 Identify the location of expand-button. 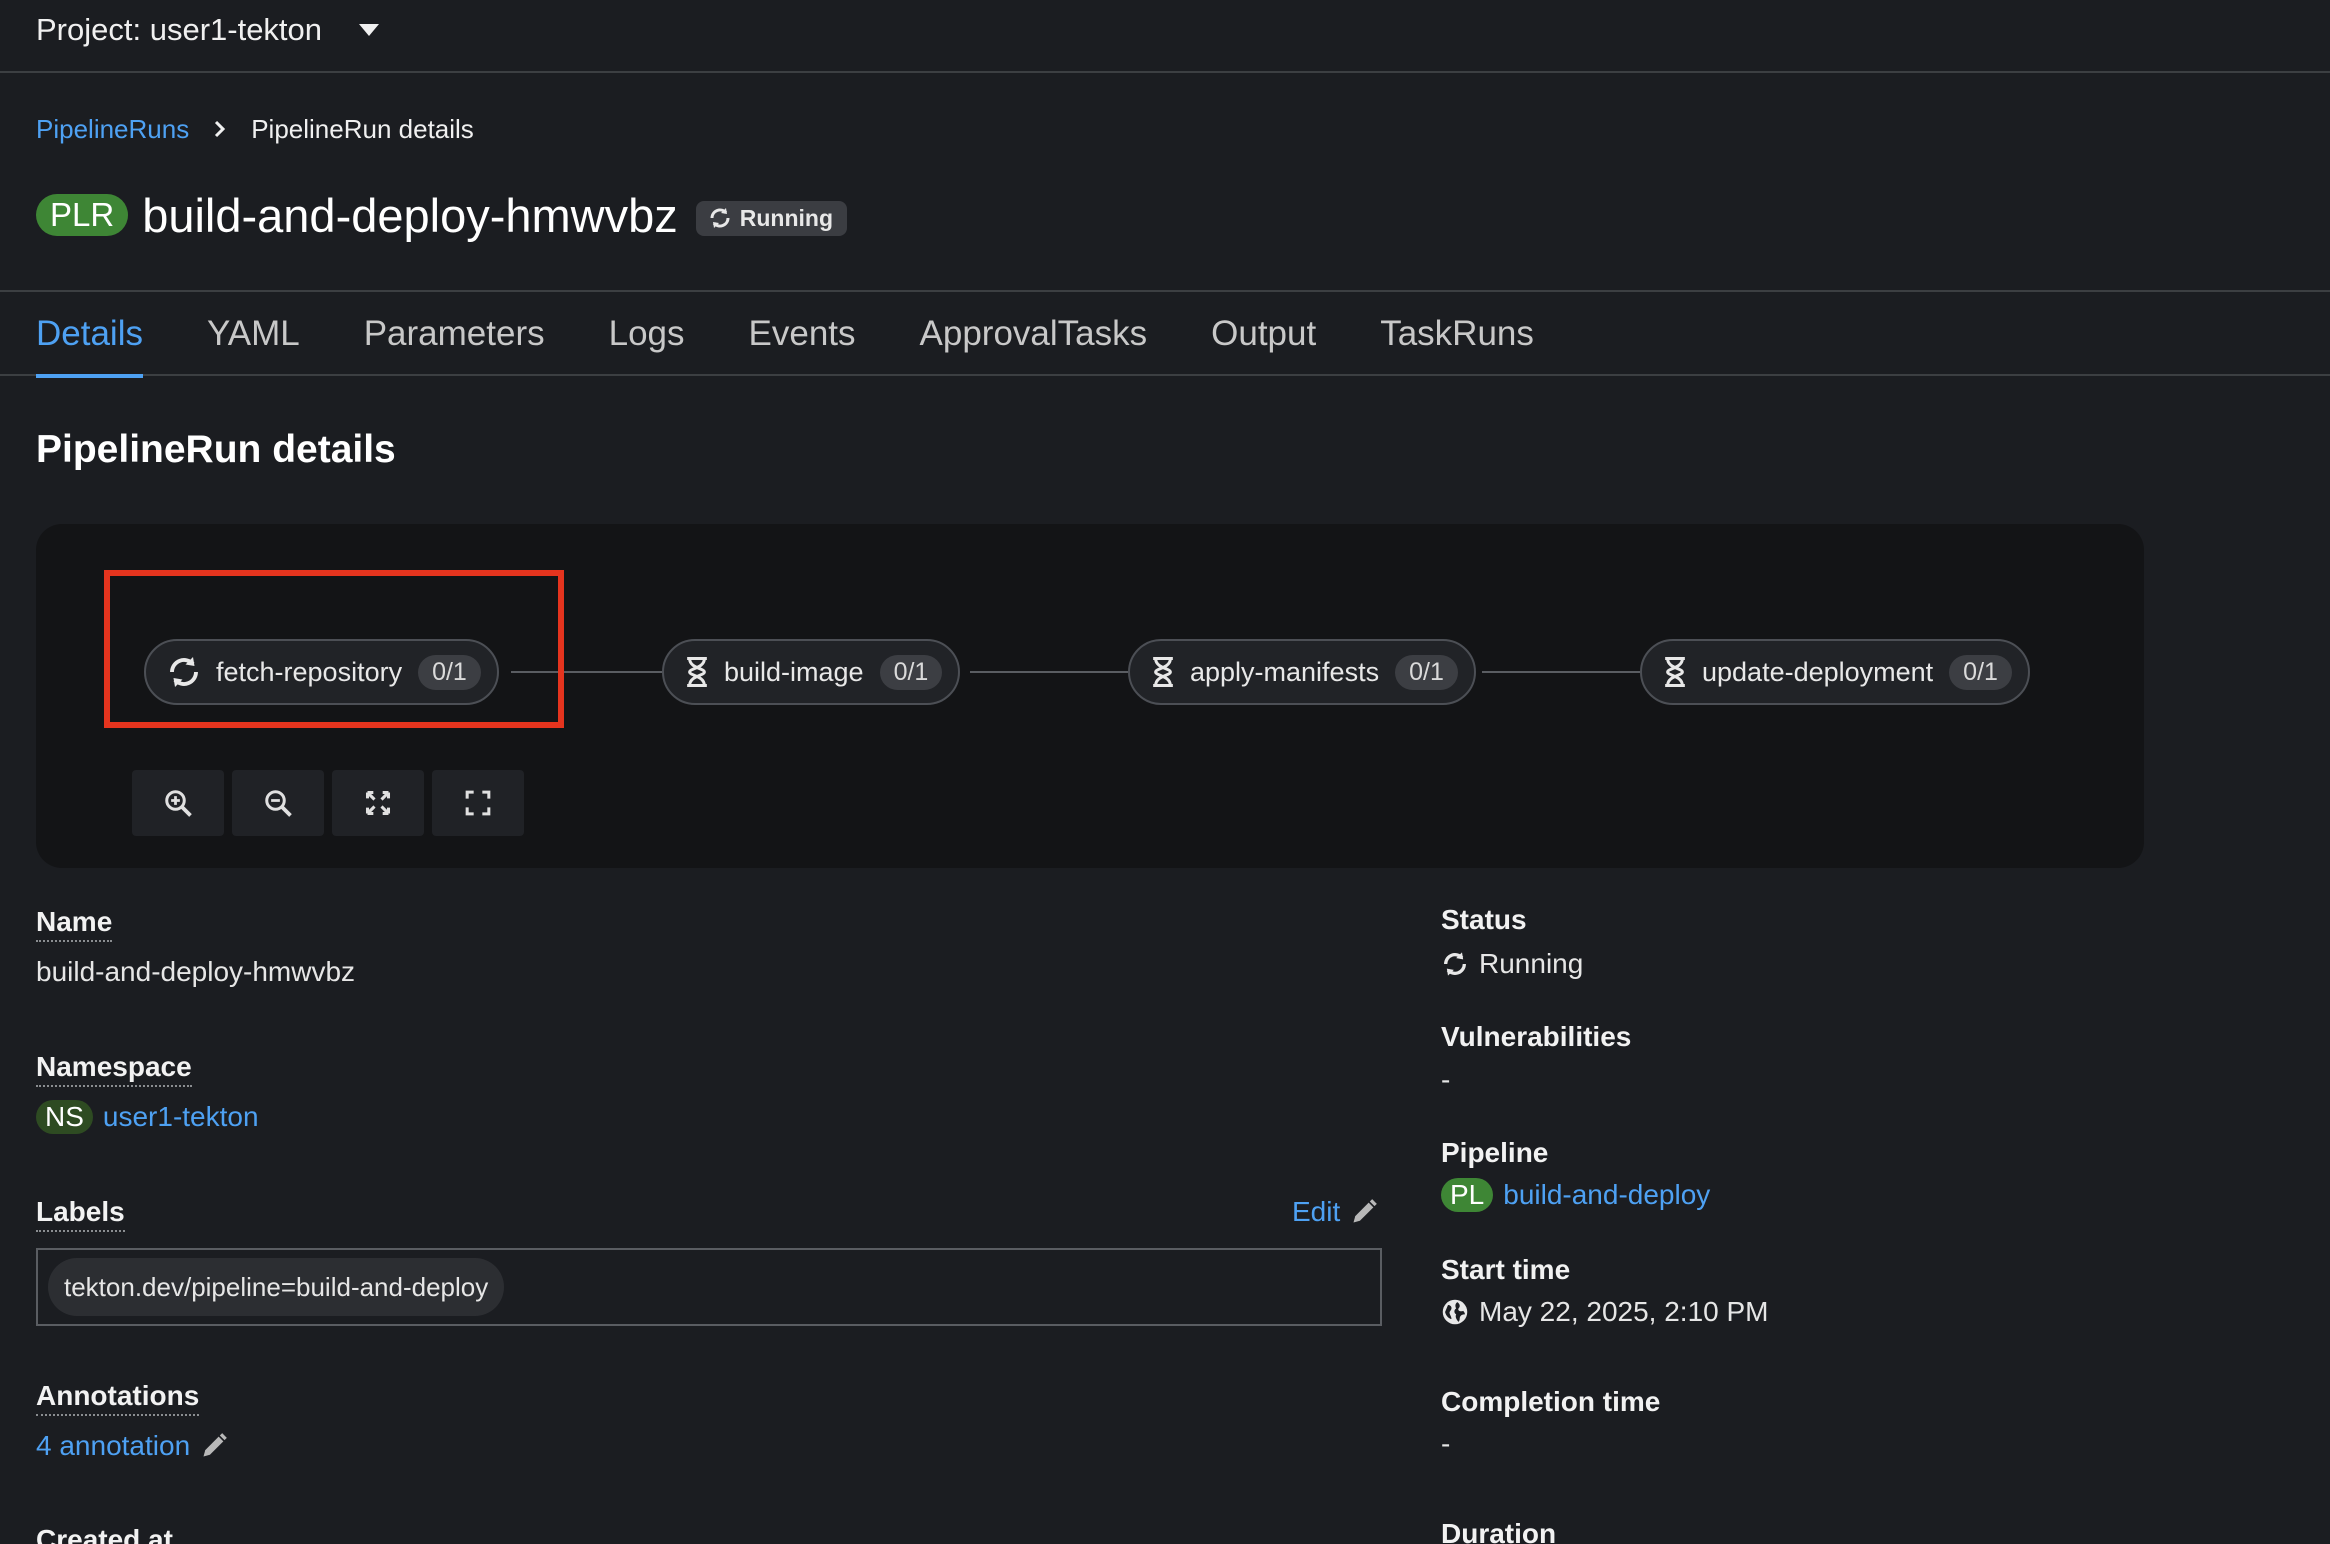
(478, 803).